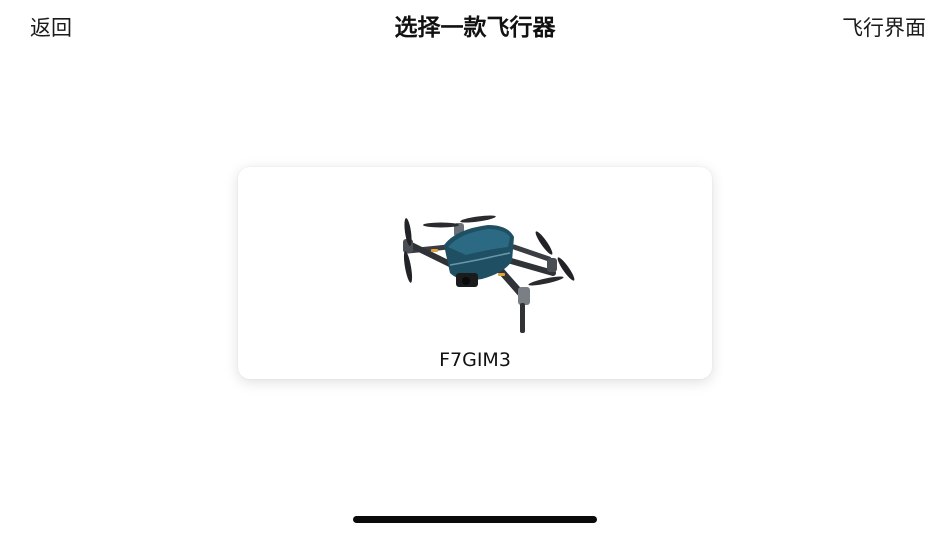  What do you see at coordinates (475, 519) in the screenshot?
I see `home-indicator` at bounding box center [475, 519].